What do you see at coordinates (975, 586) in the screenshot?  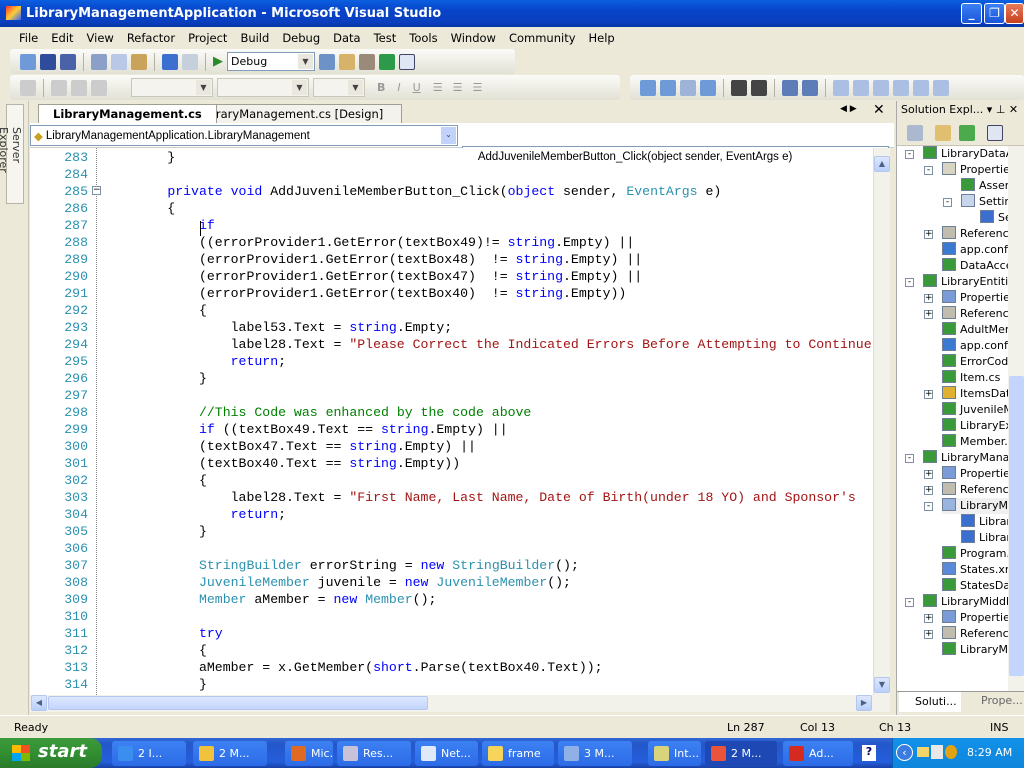 I see `tree-item: StatesDal.cs` at bounding box center [975, 586].